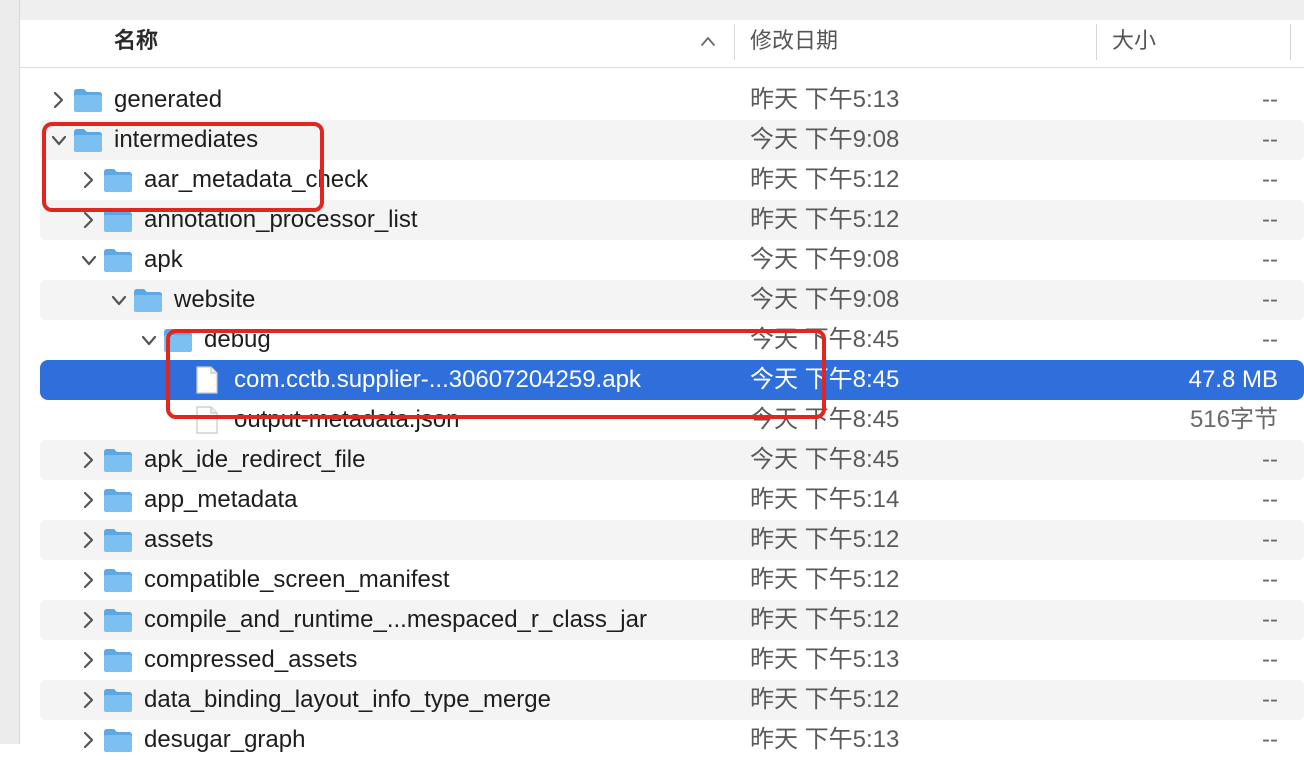 Image resolution: width=1304 pixels, height=760 pixels. What do you see at coordinates (652, 10) in the screenshot?
I see `window-top-strip` at bounding box center [652, 10].